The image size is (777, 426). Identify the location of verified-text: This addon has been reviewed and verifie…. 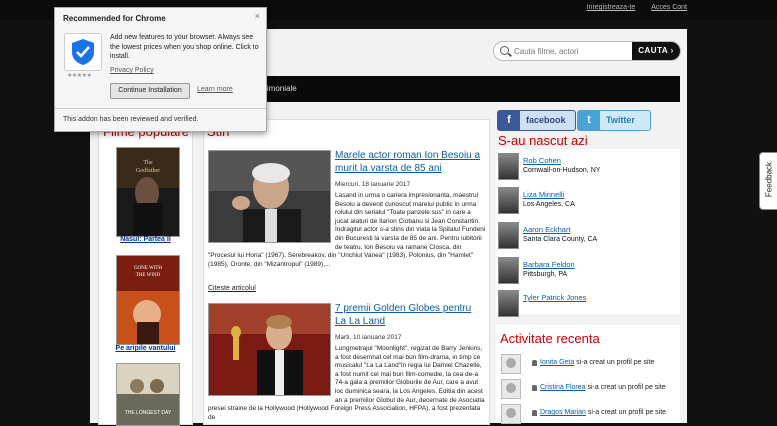
(131, 119).